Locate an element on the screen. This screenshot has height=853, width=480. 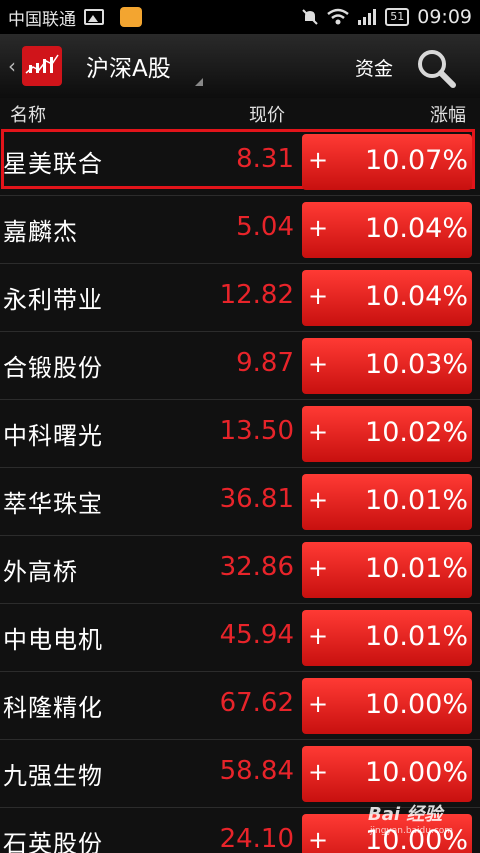
stock-row: 永利带业 12.82 + 10.04% is located at coordinates (240, 298).